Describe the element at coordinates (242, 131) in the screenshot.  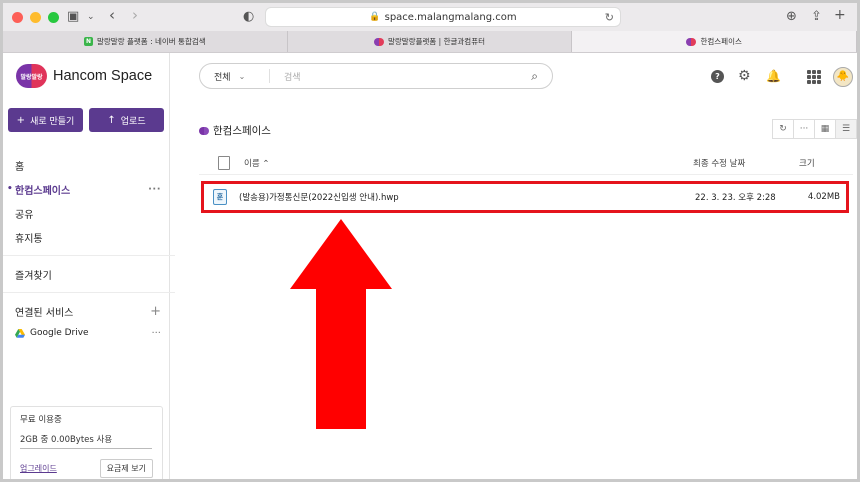
I see `breadcrumb-label: 한컴스페이스` at that location.